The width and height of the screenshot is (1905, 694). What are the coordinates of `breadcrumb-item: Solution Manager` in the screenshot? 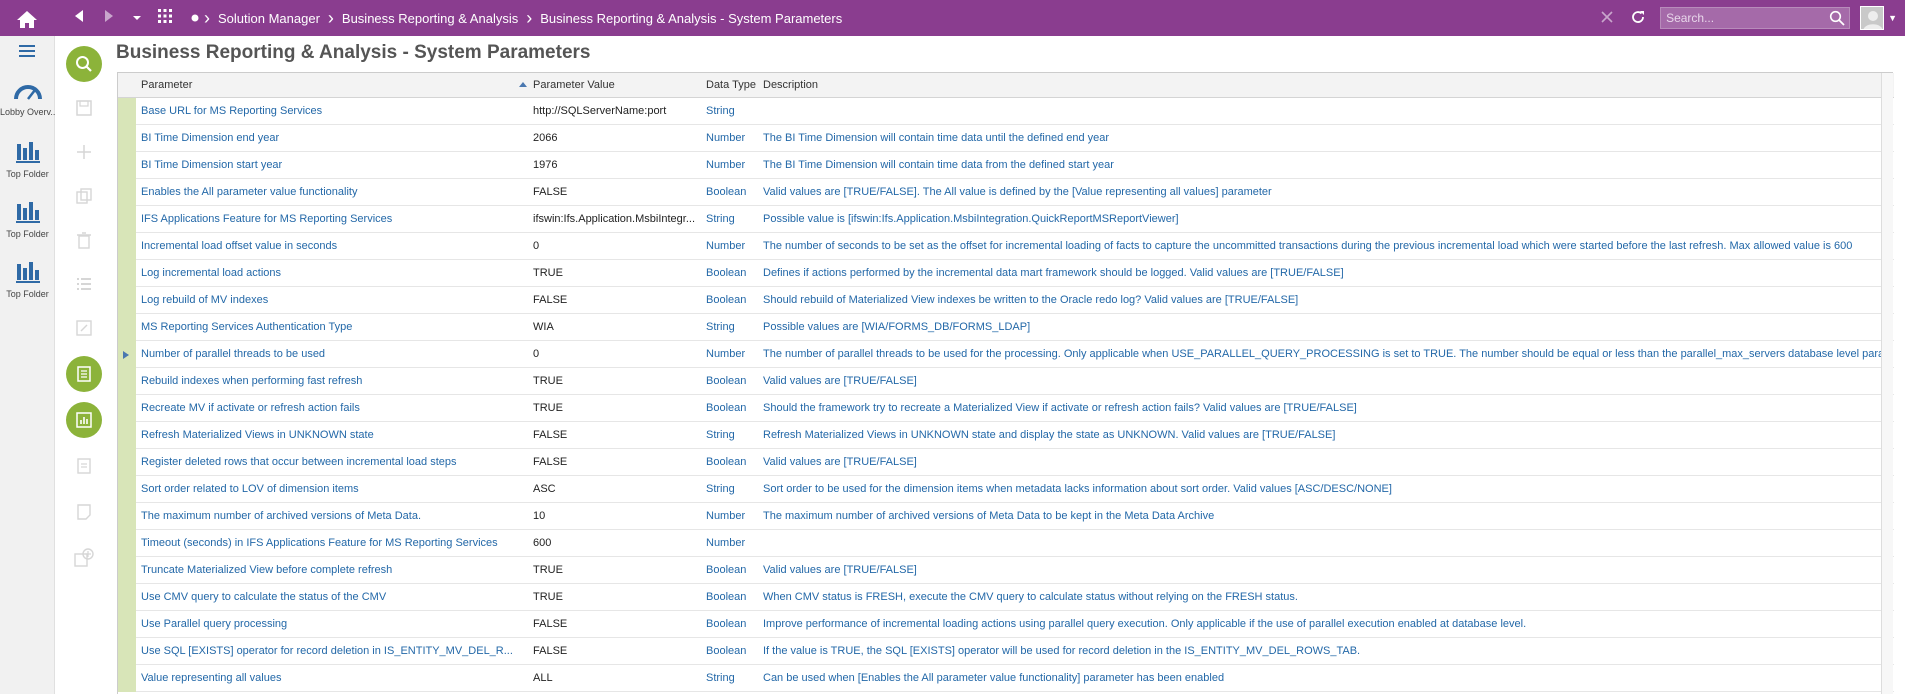 It's located at (269, 18).